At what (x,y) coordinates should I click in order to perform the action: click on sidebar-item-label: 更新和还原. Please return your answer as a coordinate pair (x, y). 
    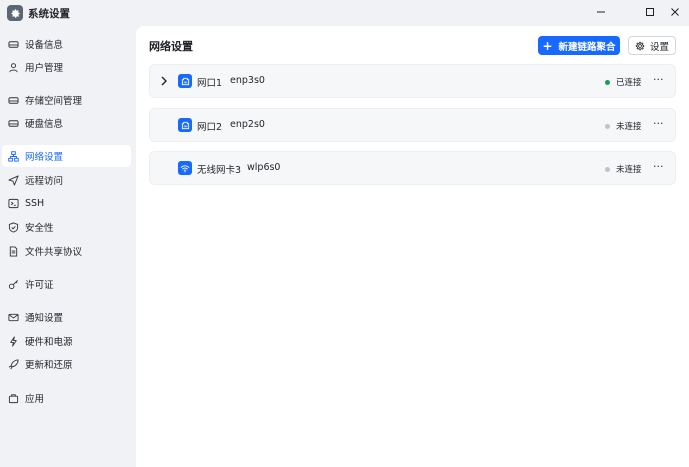
    Looking at the image, I should click on (49, 365).